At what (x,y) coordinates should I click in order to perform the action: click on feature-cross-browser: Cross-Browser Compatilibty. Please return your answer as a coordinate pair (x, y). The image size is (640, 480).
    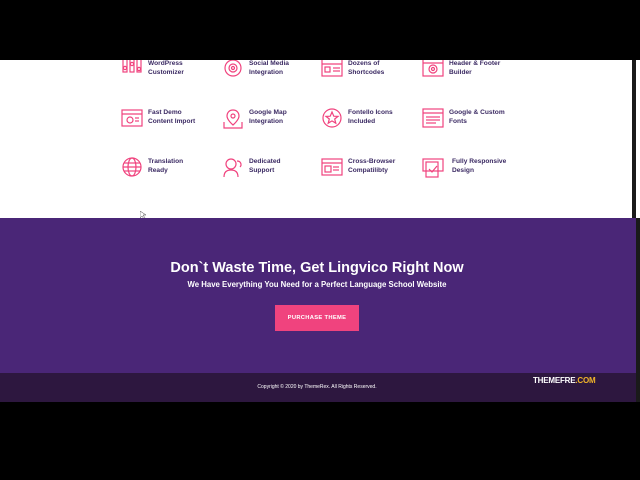
    Looking at the image, I should click on (371, 172).